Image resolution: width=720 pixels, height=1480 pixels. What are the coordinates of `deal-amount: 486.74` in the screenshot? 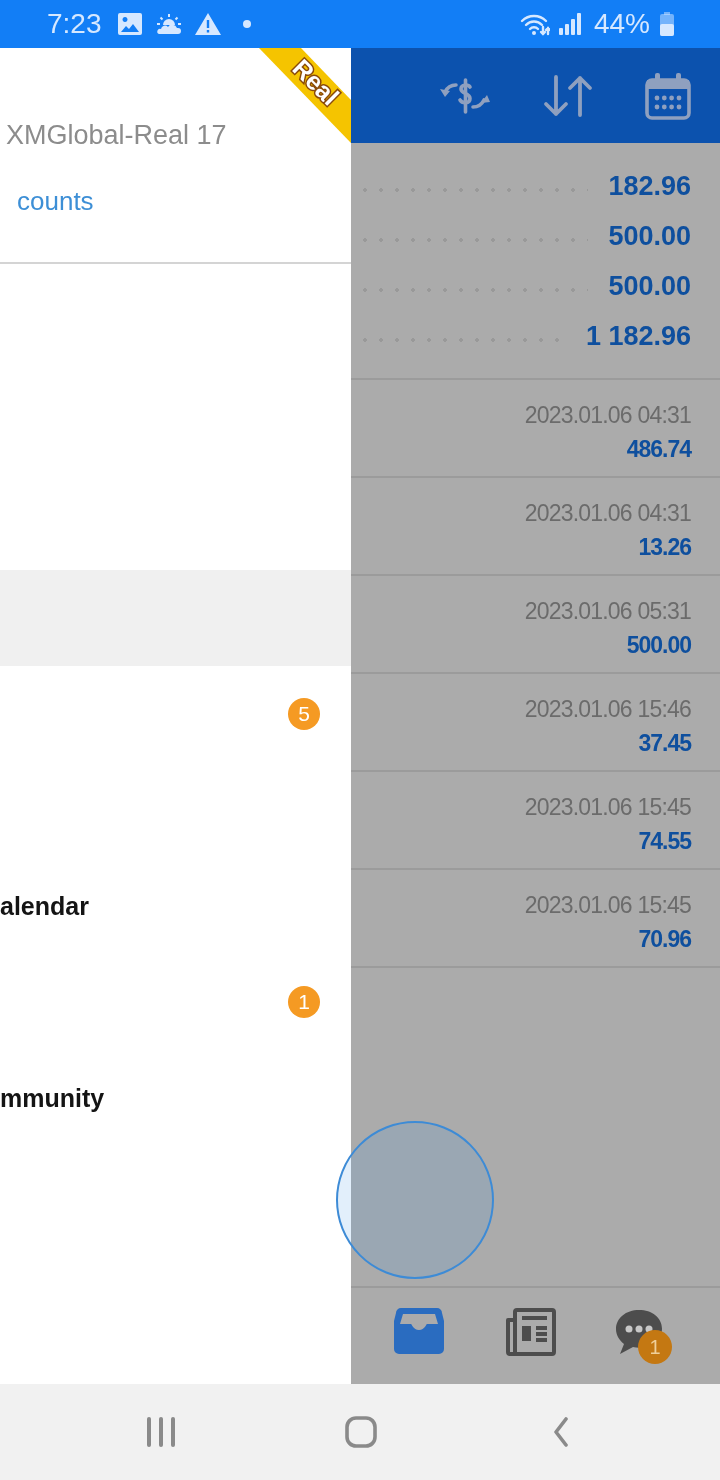 It's located at (658, 449).